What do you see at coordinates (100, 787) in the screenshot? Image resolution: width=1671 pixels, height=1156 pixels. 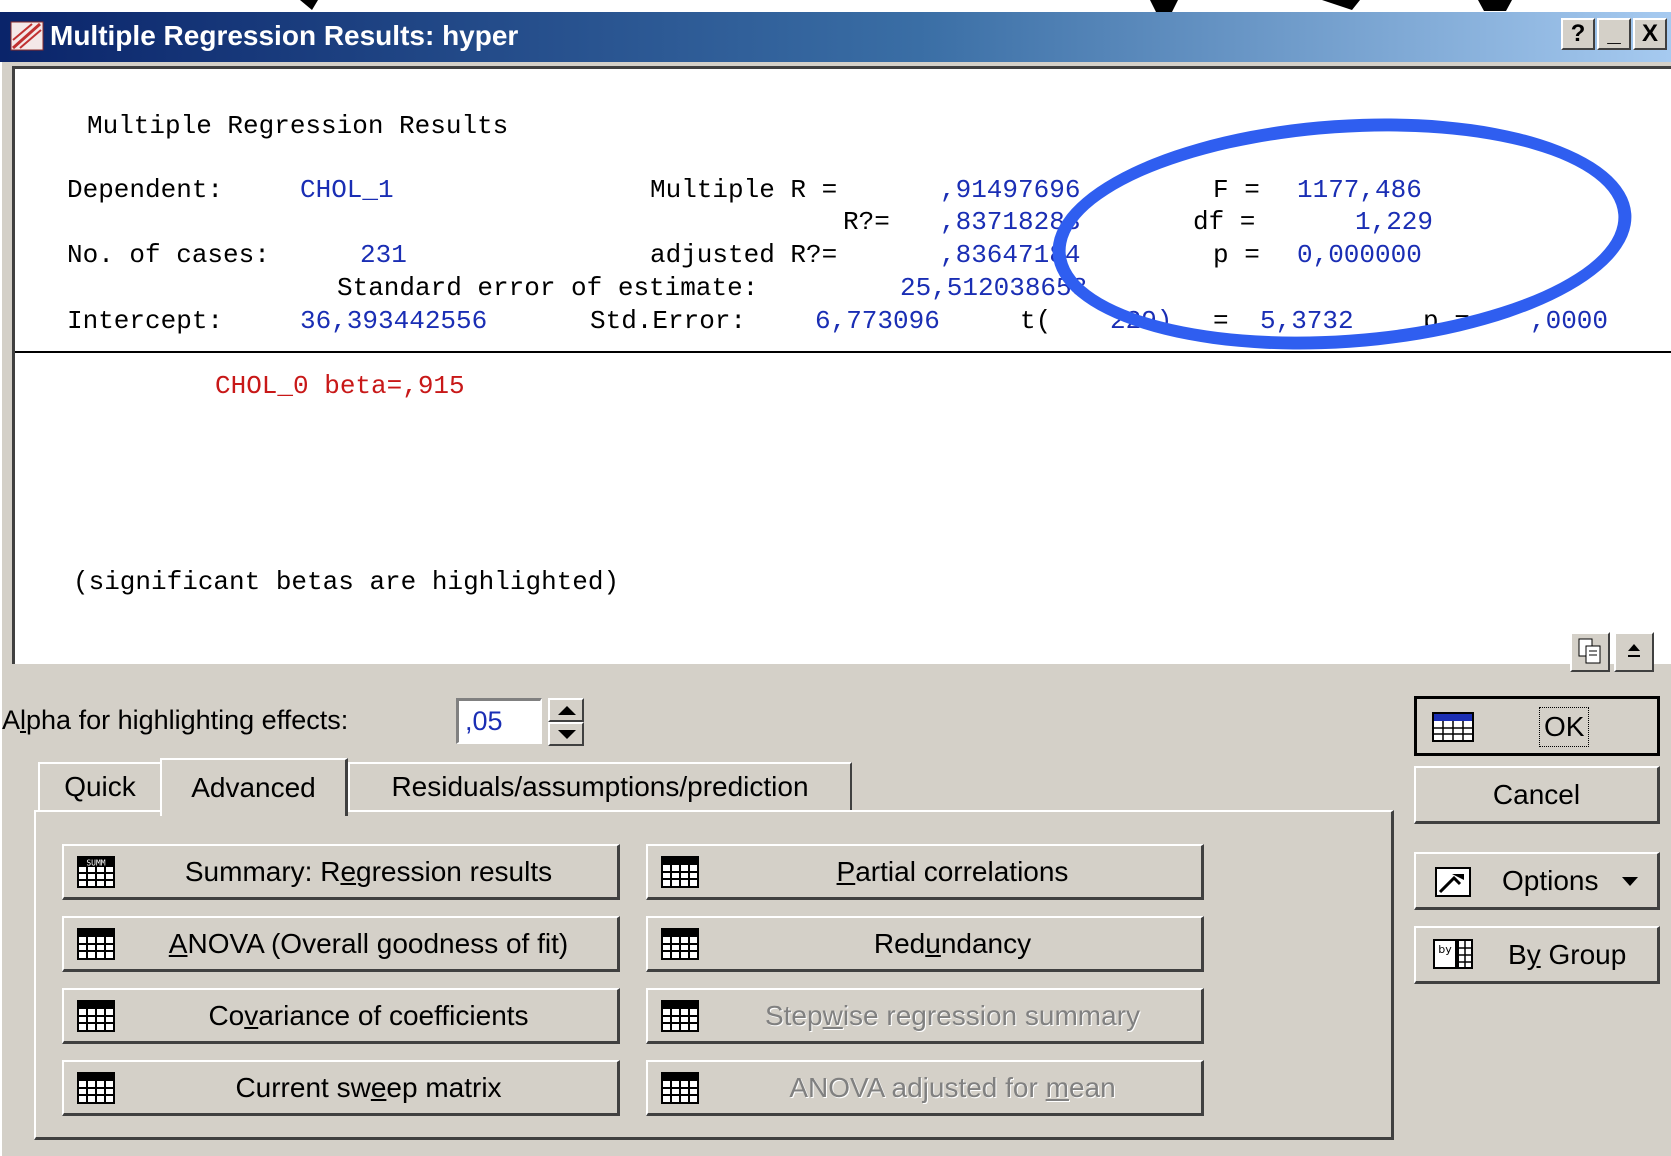 I see `tab-quick: Quick` at bounding box center [100, 787].